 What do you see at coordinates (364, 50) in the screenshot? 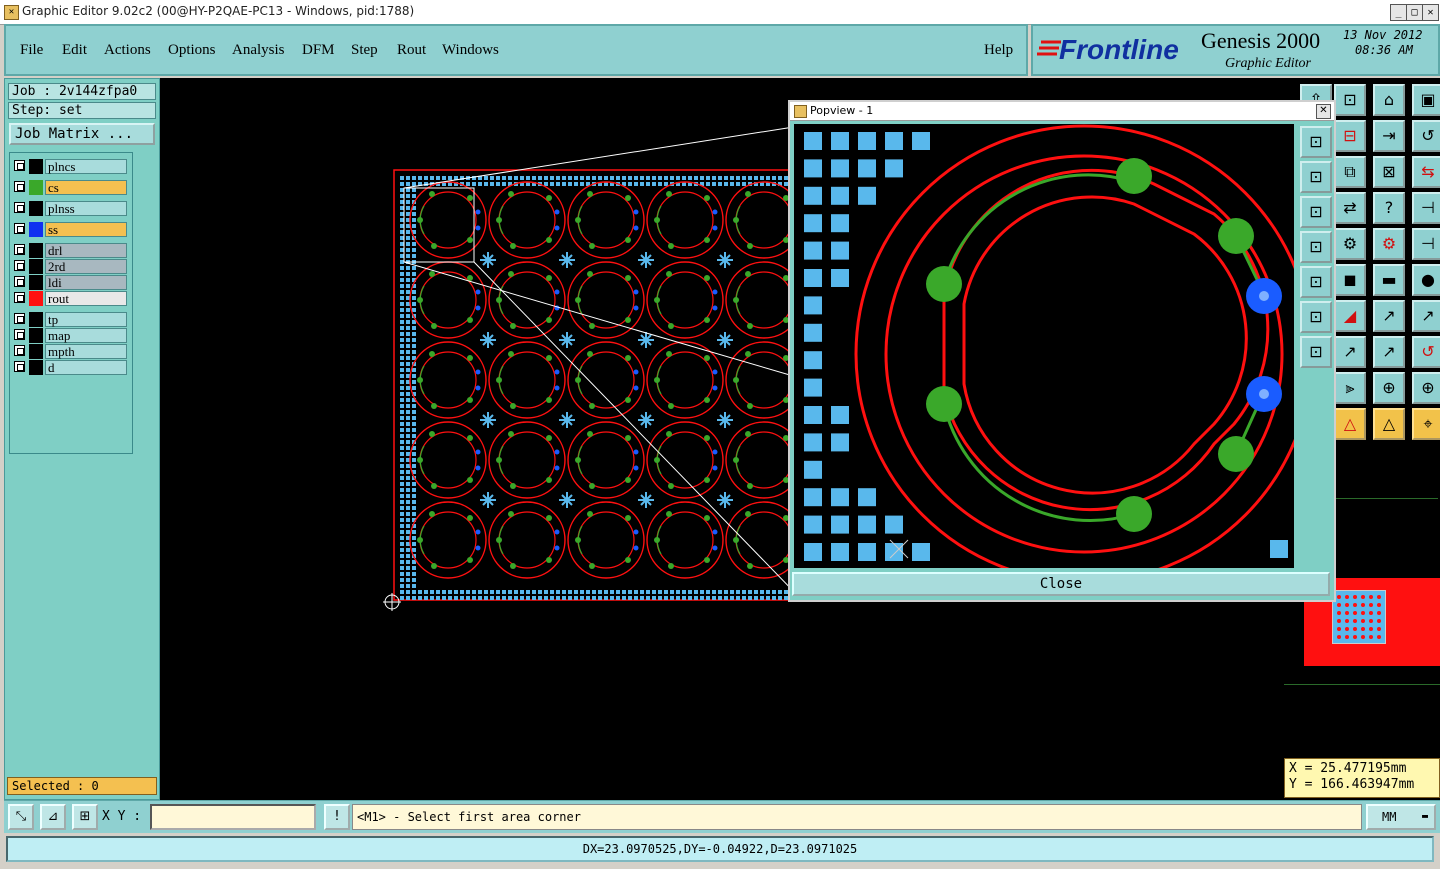
I see `menu-step: Step` at bounding box center [364, 50].